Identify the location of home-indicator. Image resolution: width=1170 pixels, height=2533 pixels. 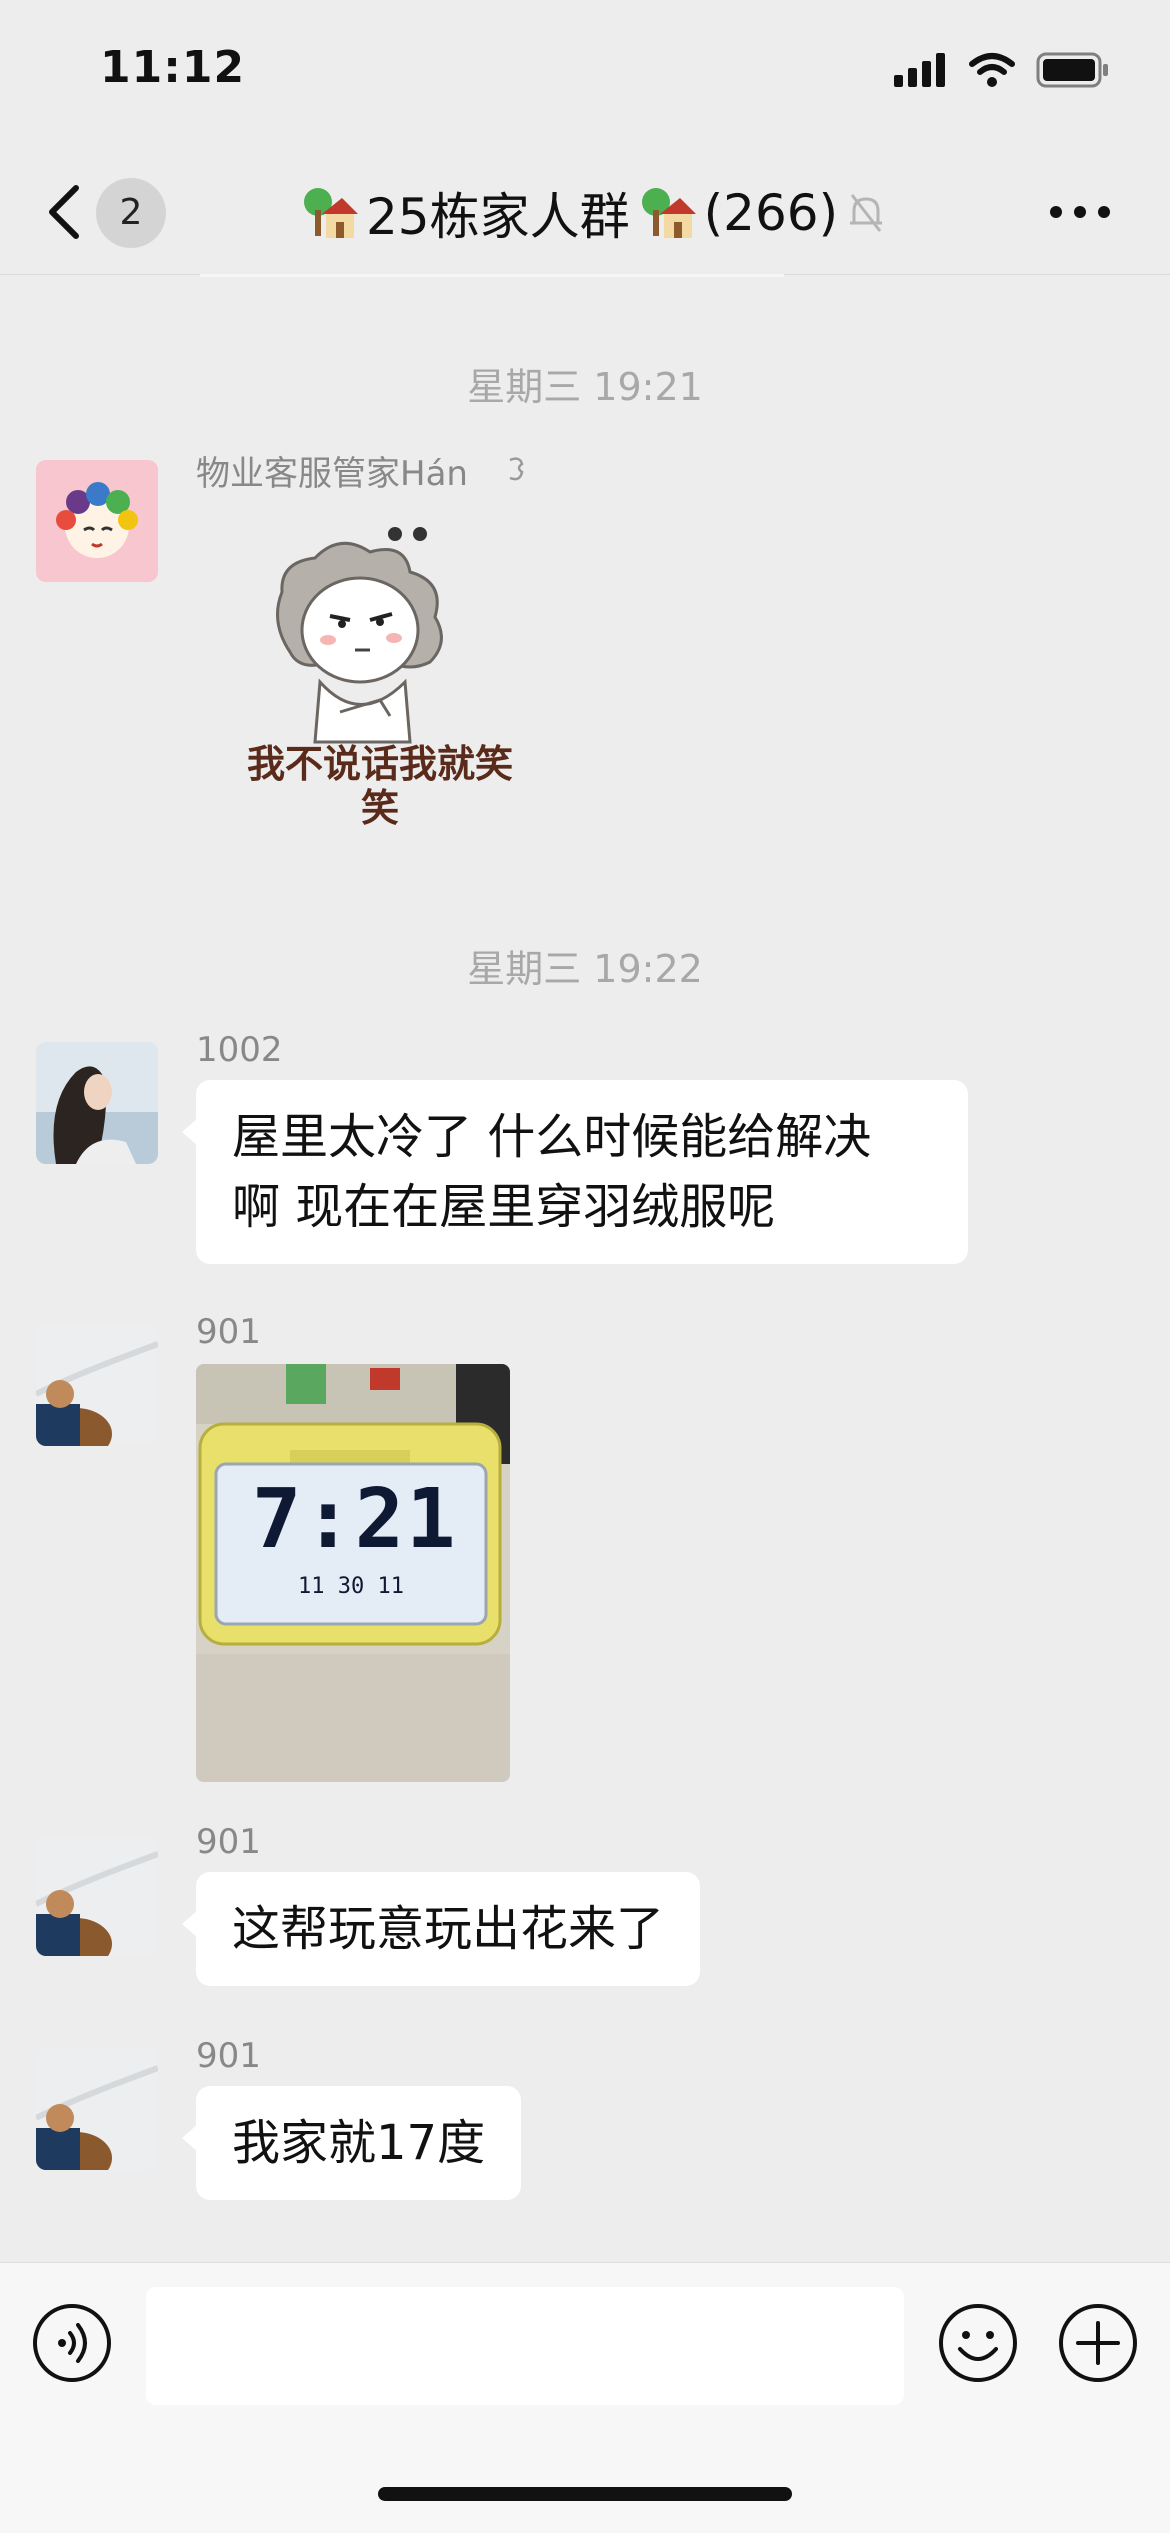
(585, 2494).